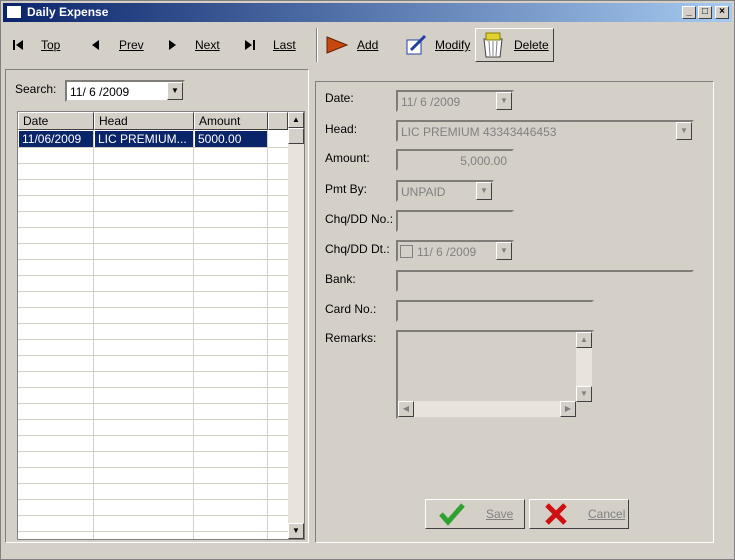  I want to click on toolbar: Top Prev Next Last Add Modify Delete, so click(367, 45).